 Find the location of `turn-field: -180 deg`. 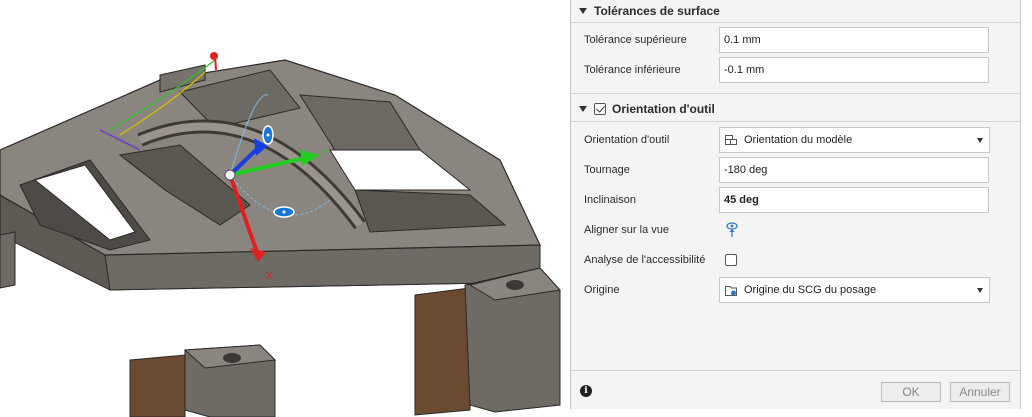

turn-field: -180 deg is located at coordinates (854, 170).